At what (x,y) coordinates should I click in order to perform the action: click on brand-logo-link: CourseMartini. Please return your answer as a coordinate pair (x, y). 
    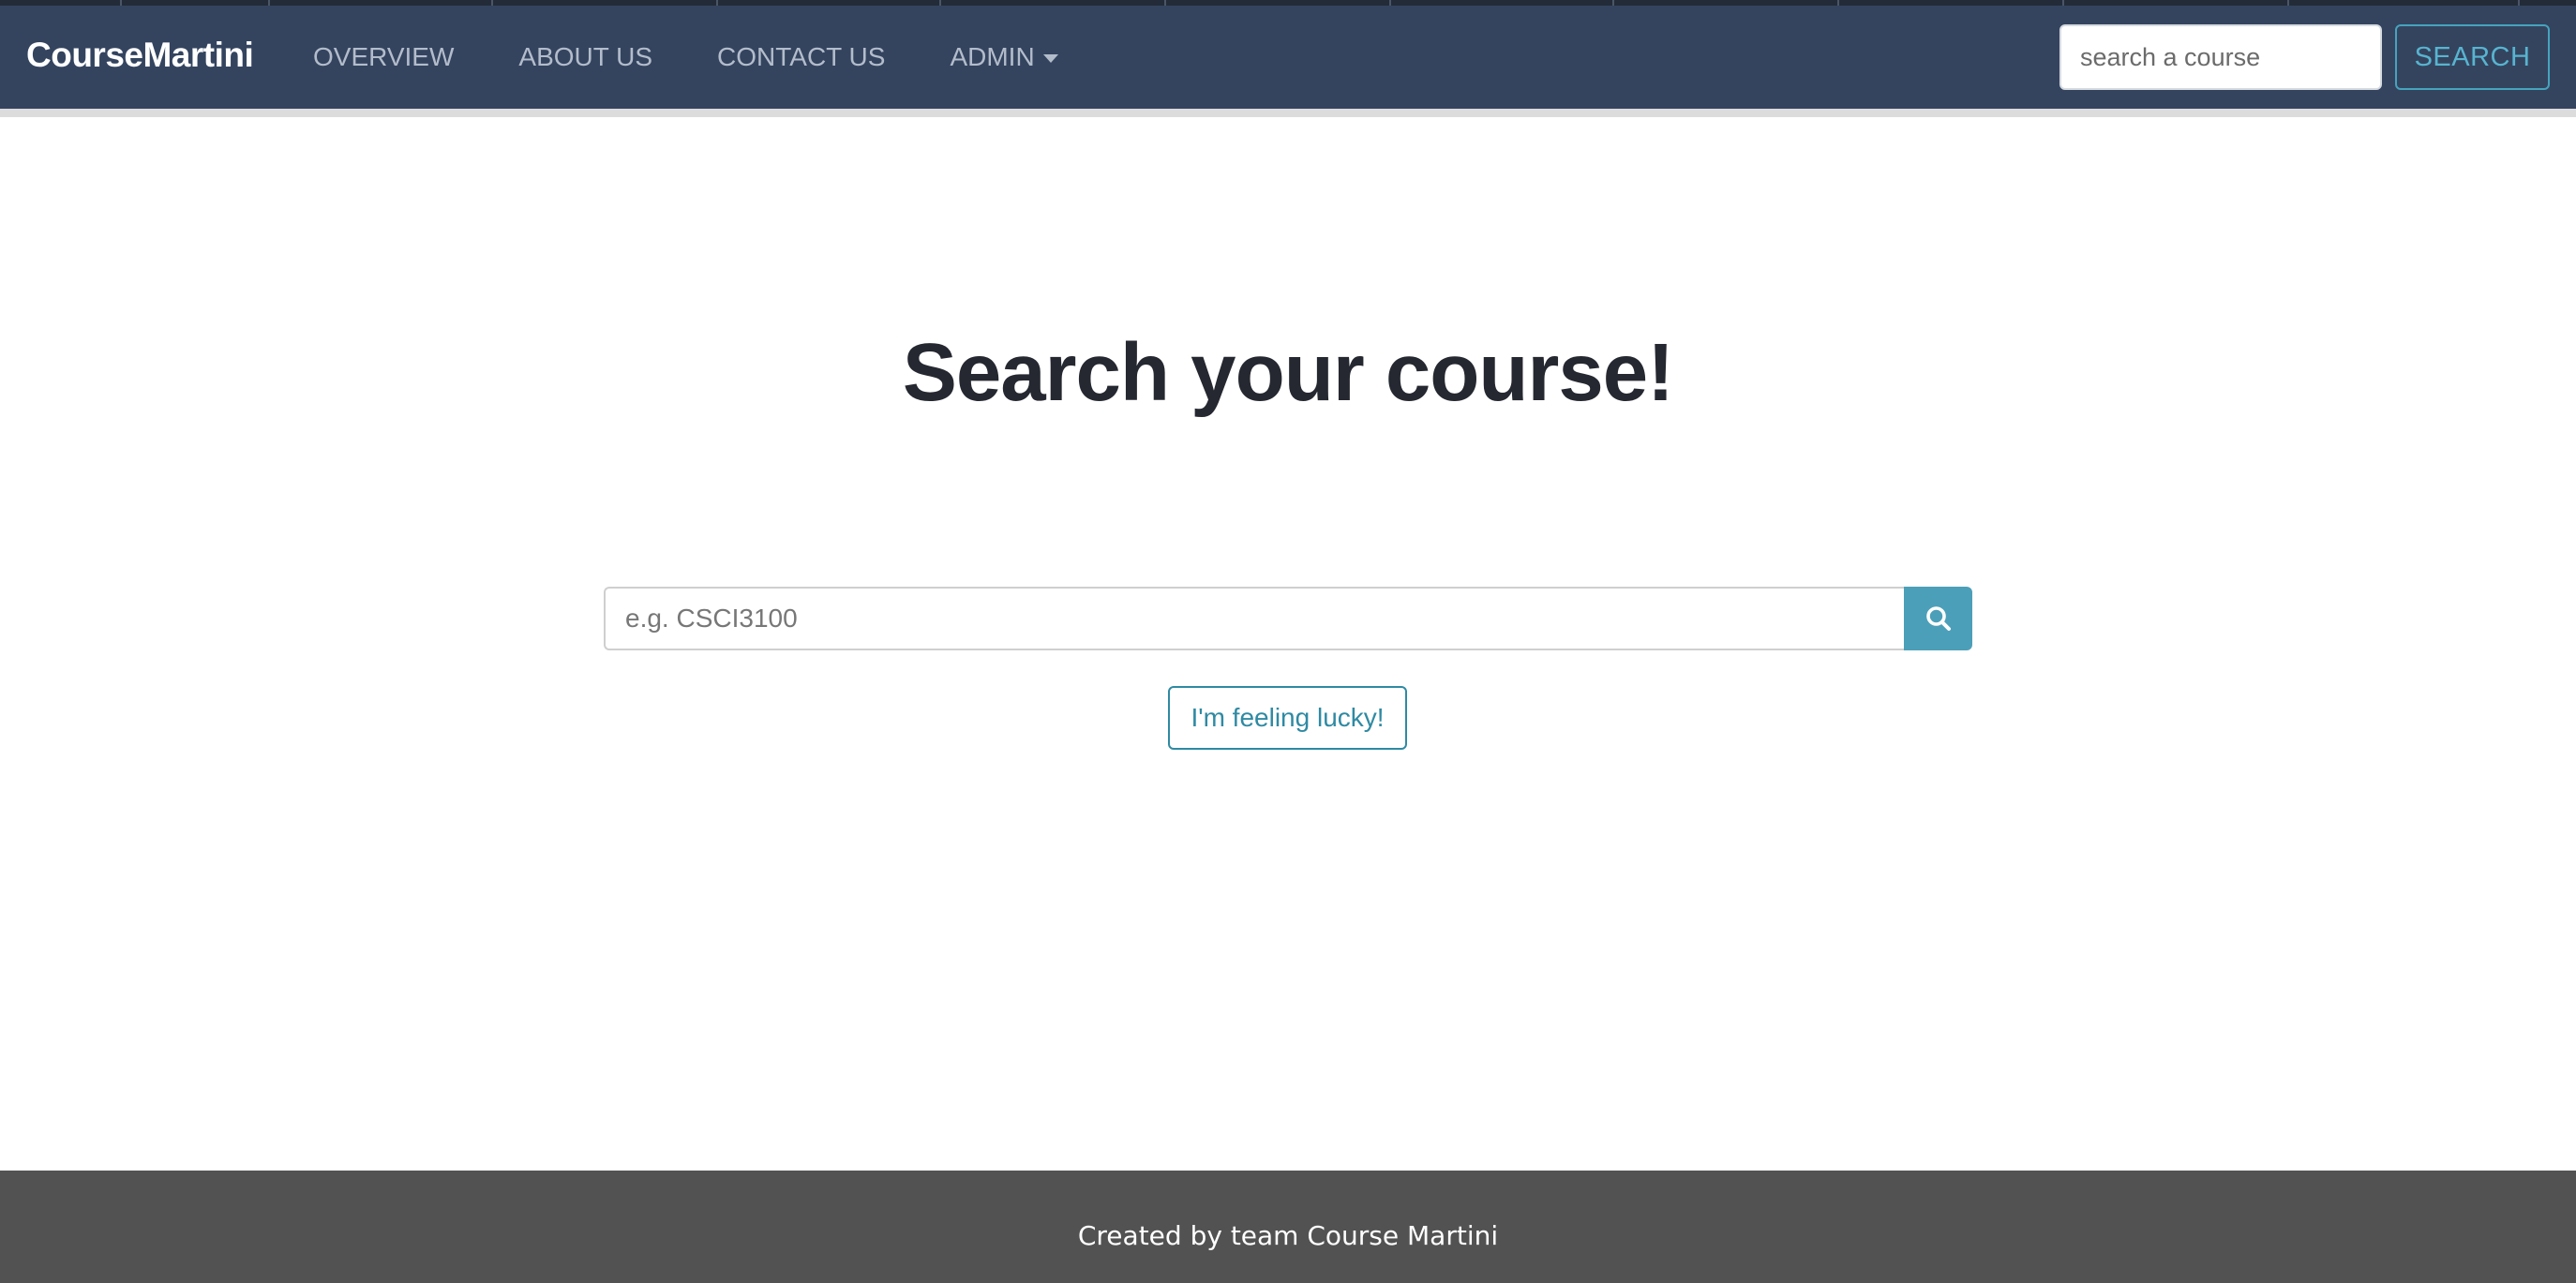
    Looking at the image, I should click on (140, 55).